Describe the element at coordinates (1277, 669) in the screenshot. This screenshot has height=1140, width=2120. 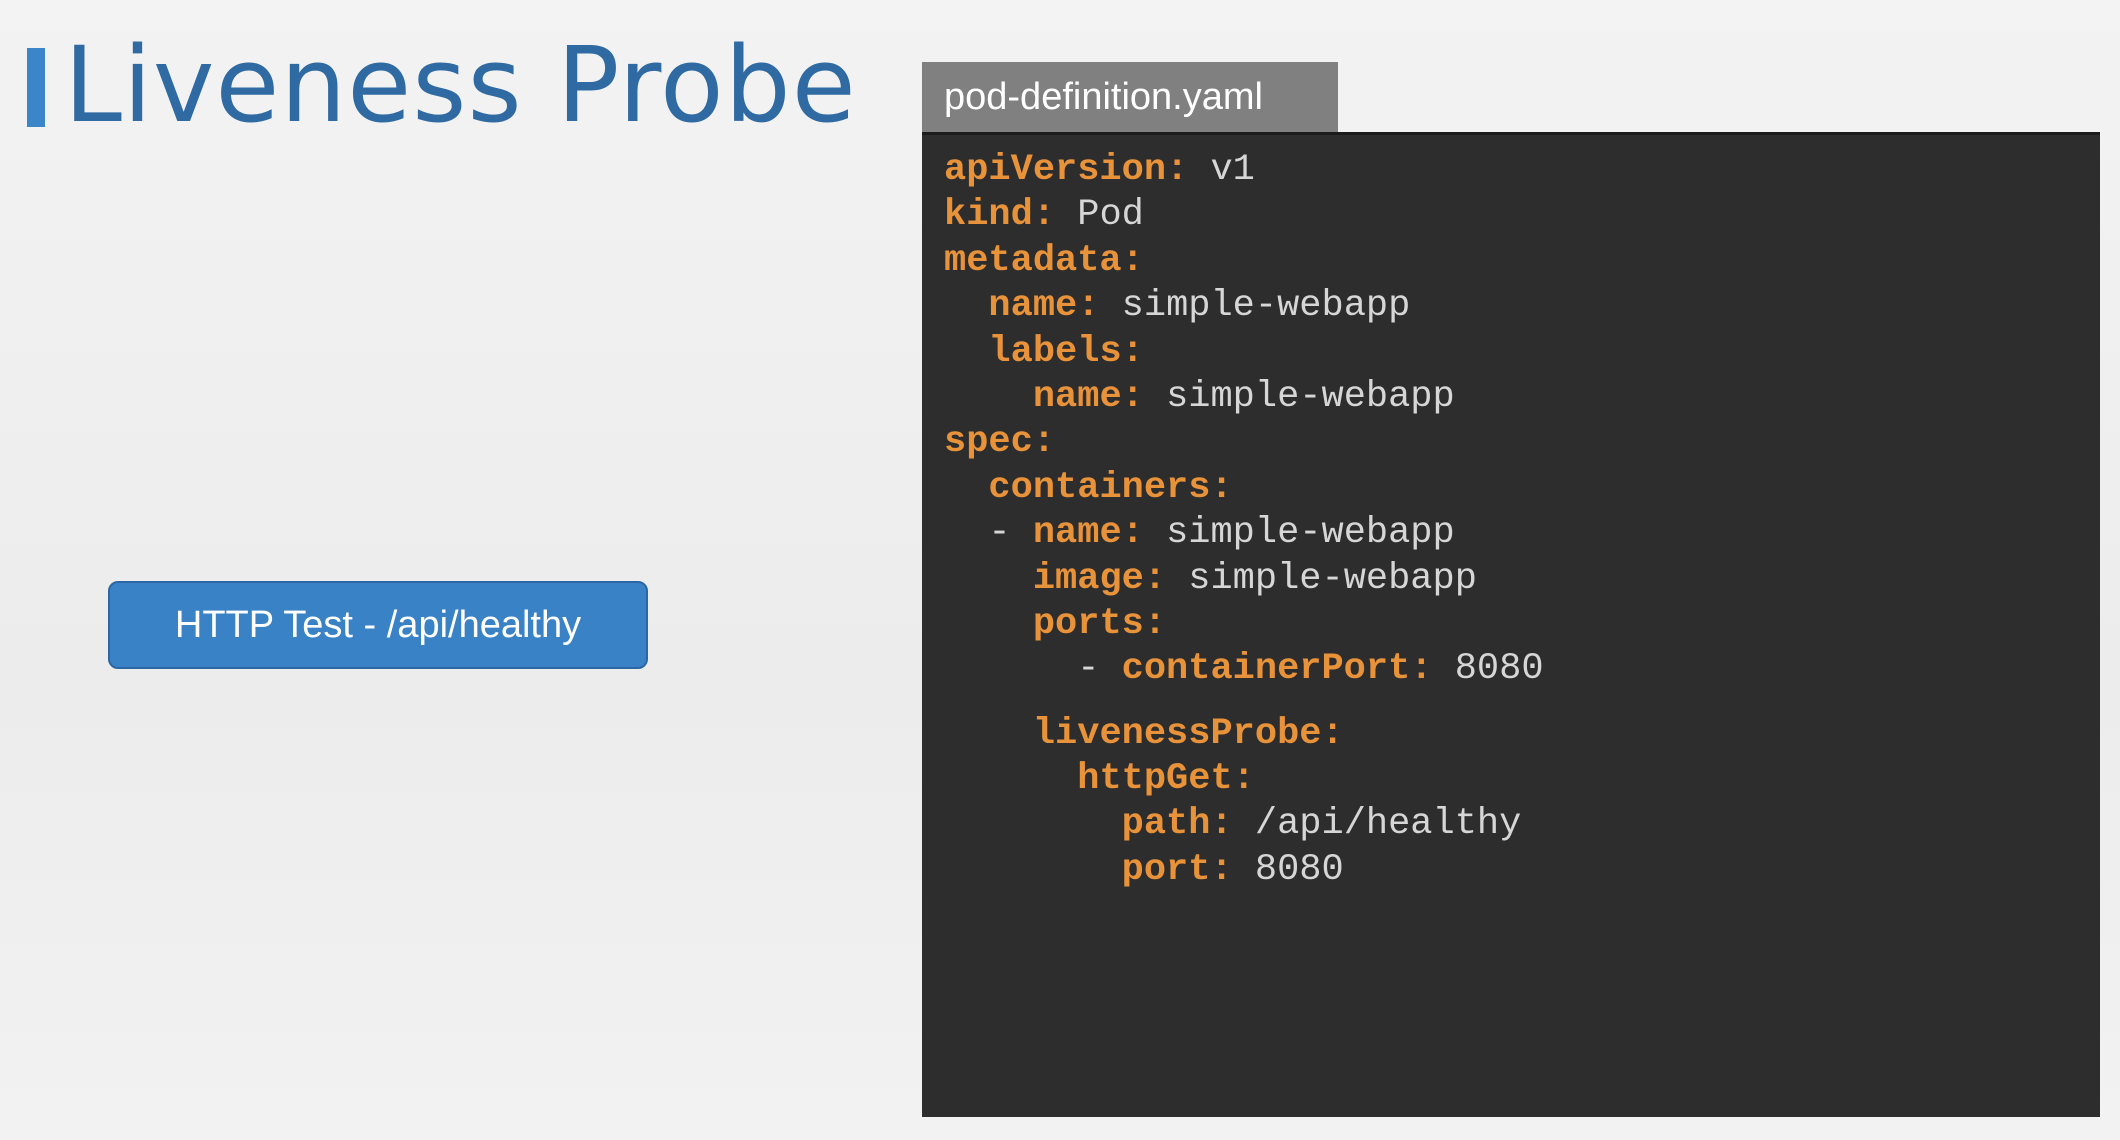
I see `yaml-key: containerPort:` at that location.